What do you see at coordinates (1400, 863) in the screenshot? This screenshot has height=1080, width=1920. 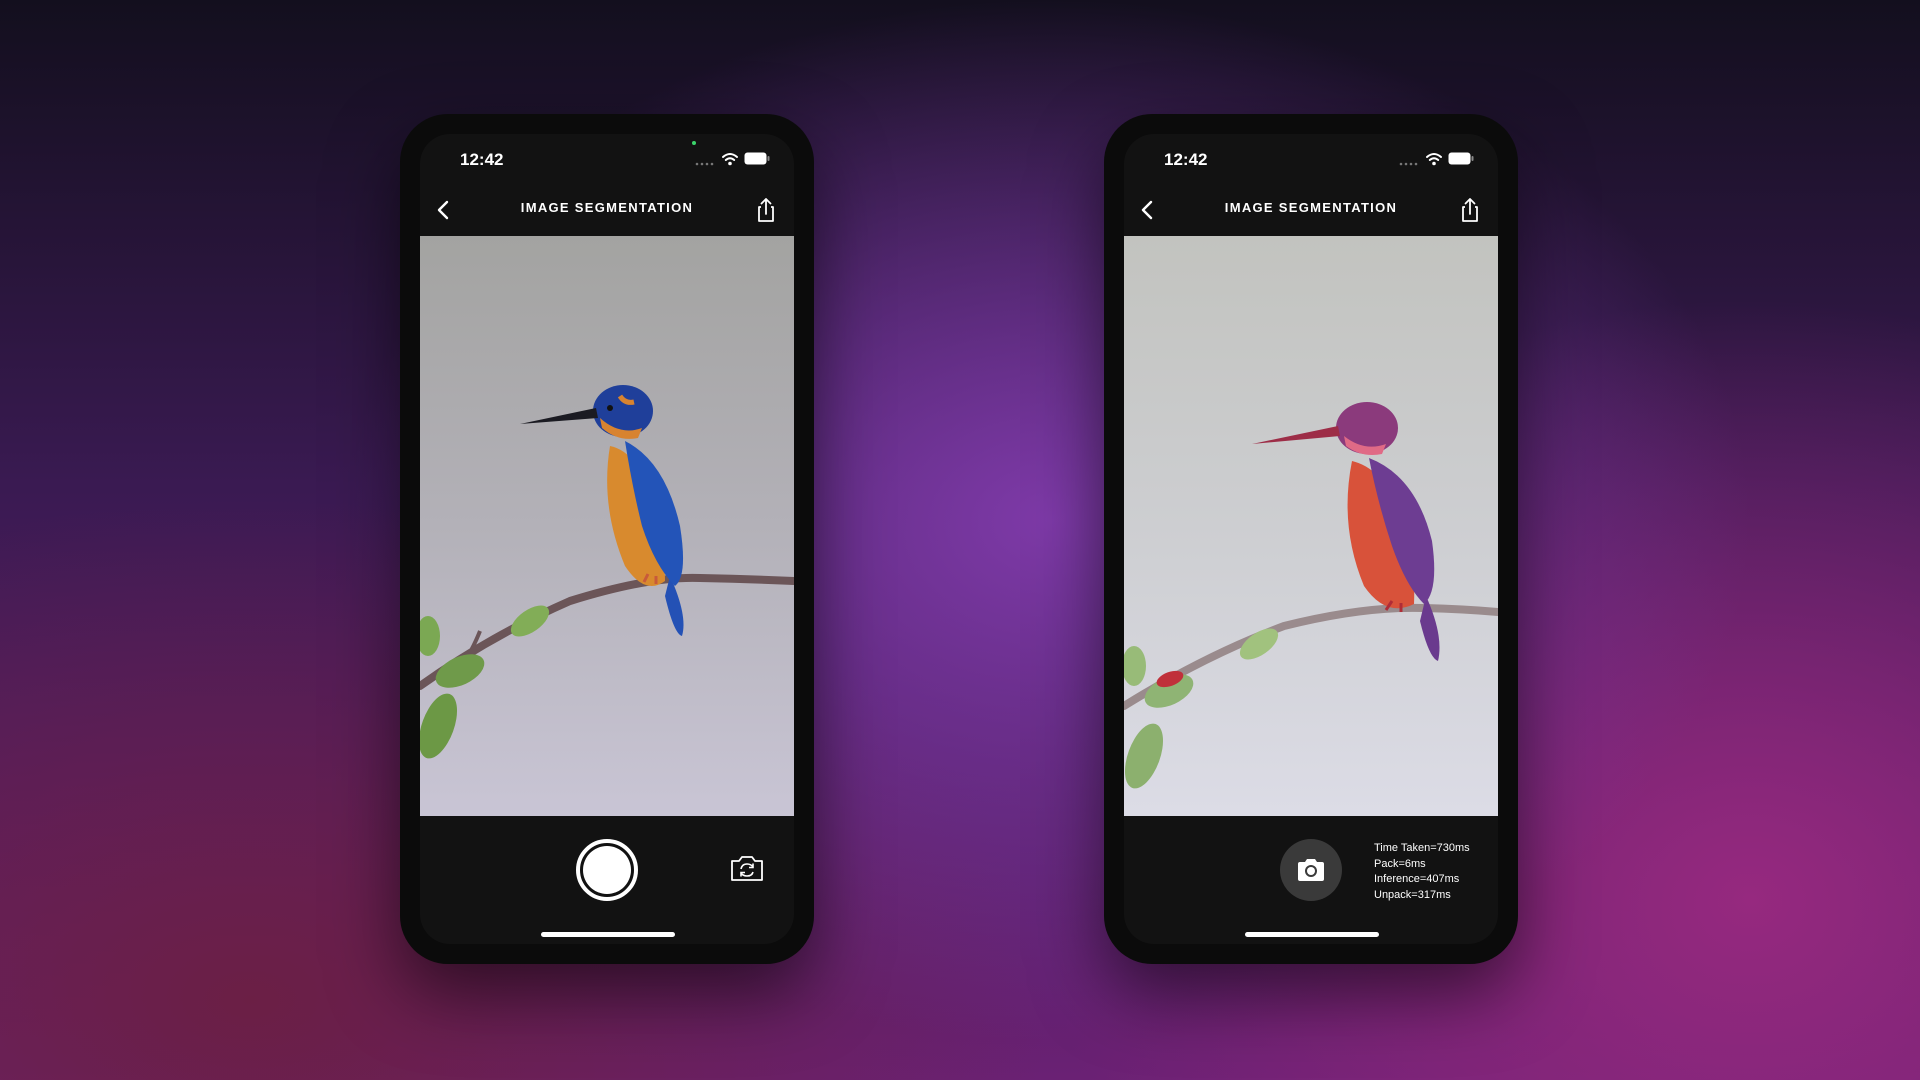 I see `metric-pack: Pack=6ms` at bounding box center [1400, 863].